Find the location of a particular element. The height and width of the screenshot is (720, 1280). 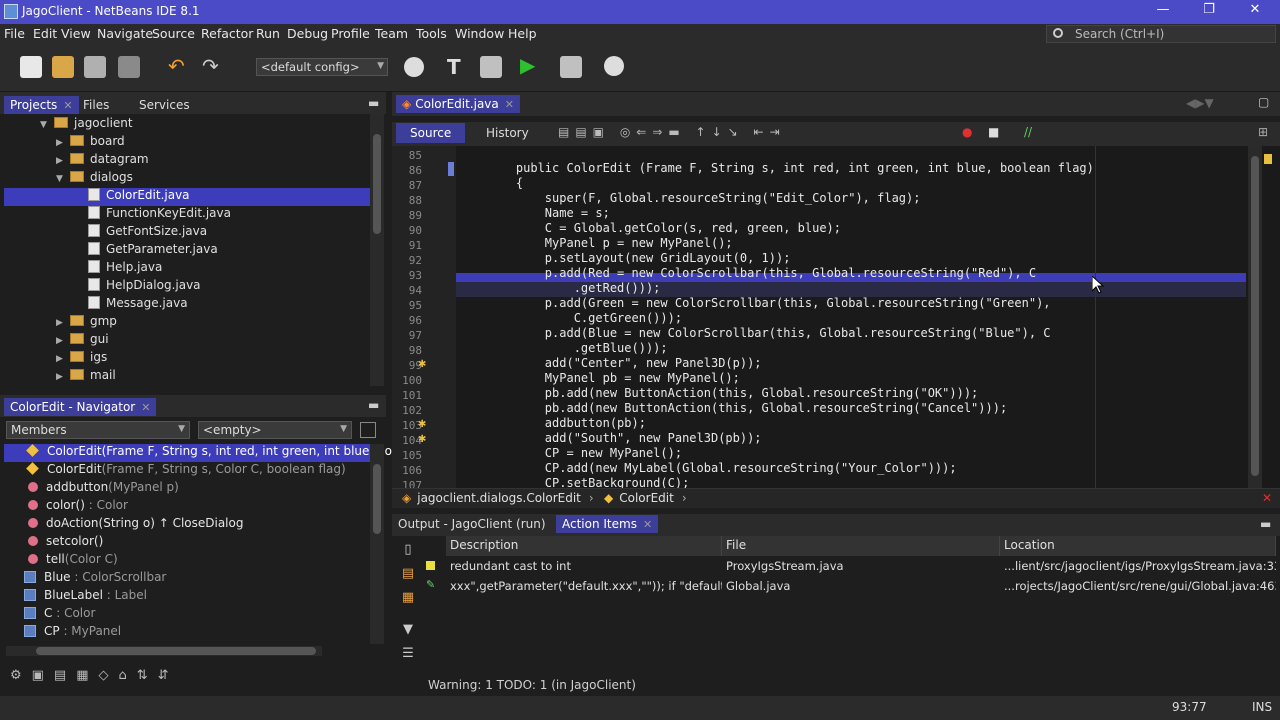

tree-item-datagram: ▶ datagram is located at coordinates (102, 161).